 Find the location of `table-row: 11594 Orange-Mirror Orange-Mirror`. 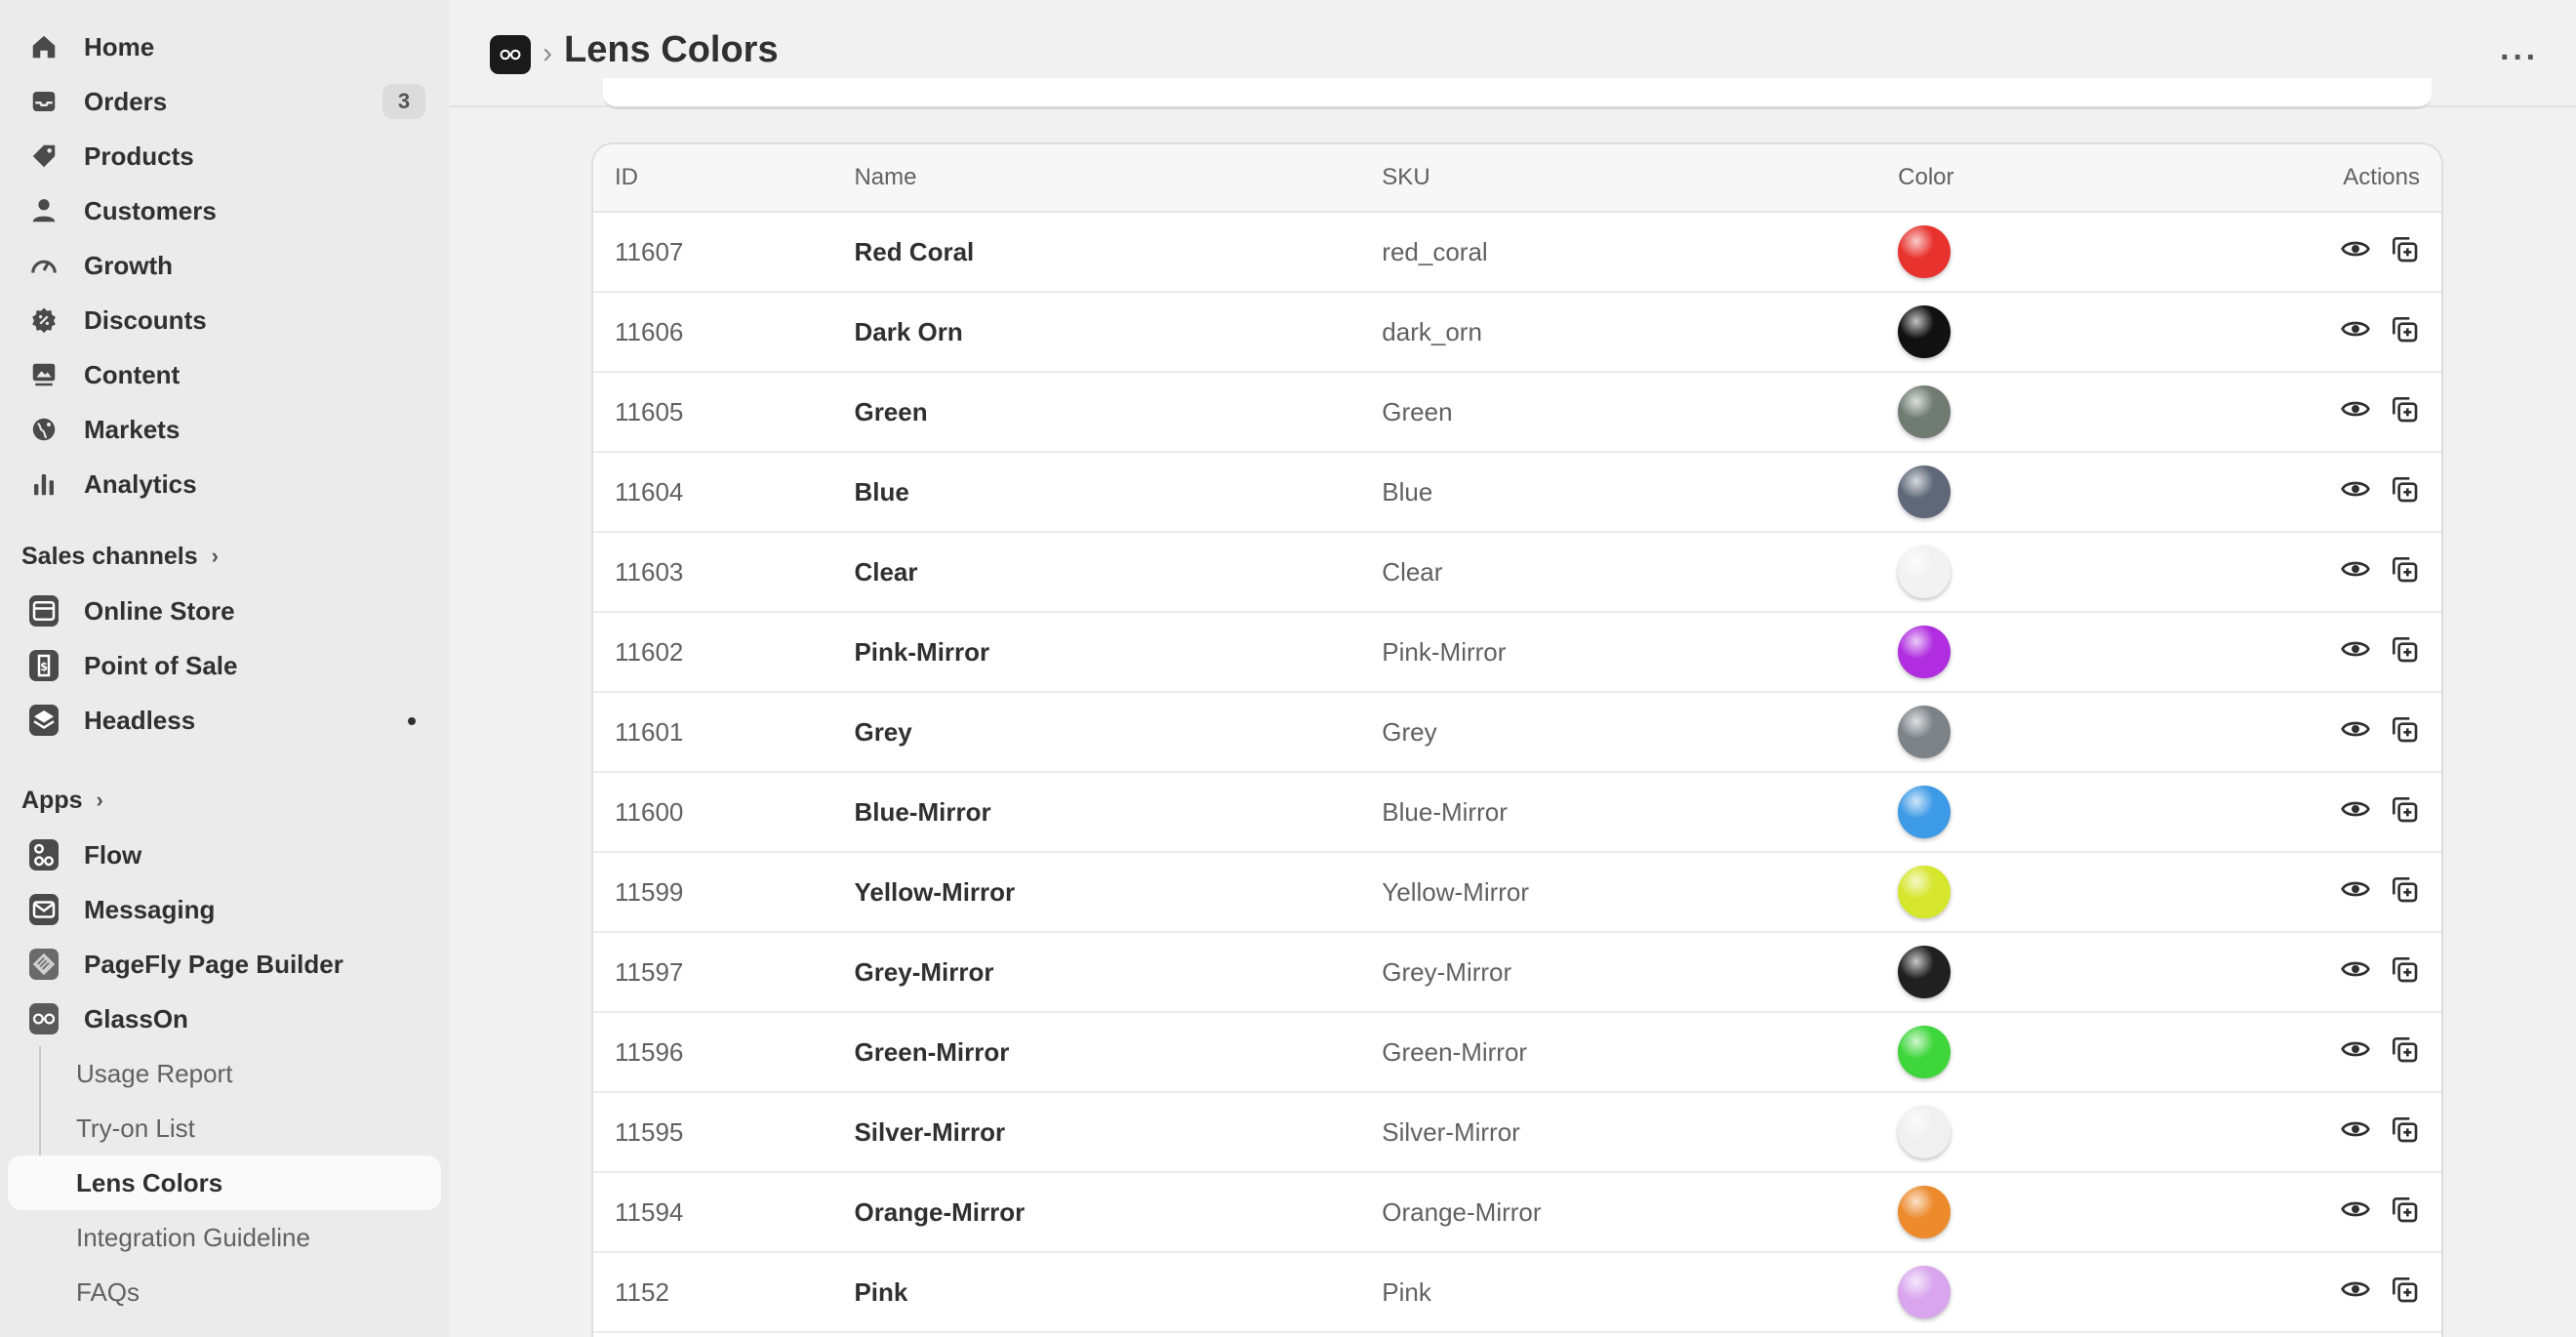

table-row: 11594 Orange-Mirror Orange-Mirror is located at coordinates (1517, 1213).